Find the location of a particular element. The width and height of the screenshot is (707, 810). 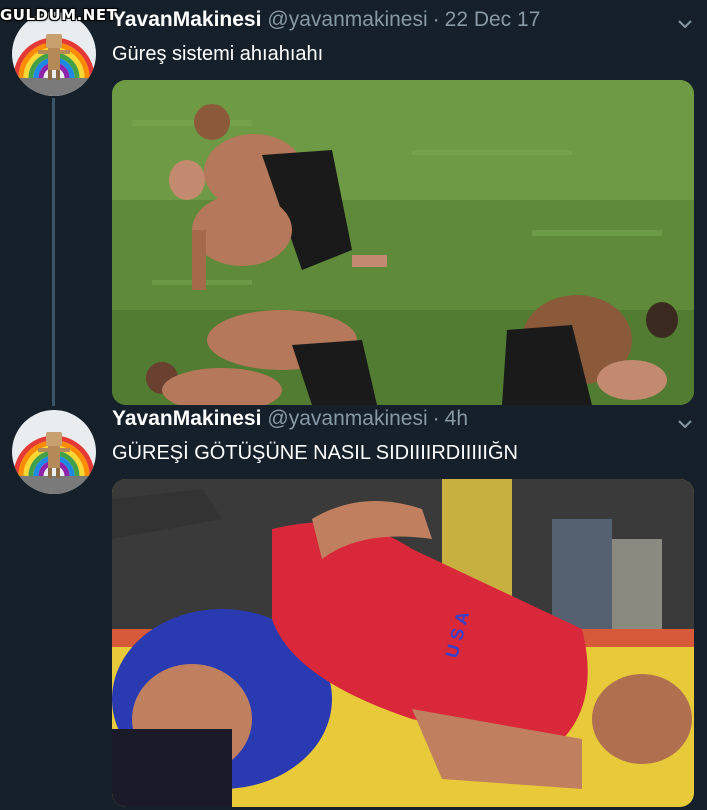

thread-line is located at coordinates (53, 252).